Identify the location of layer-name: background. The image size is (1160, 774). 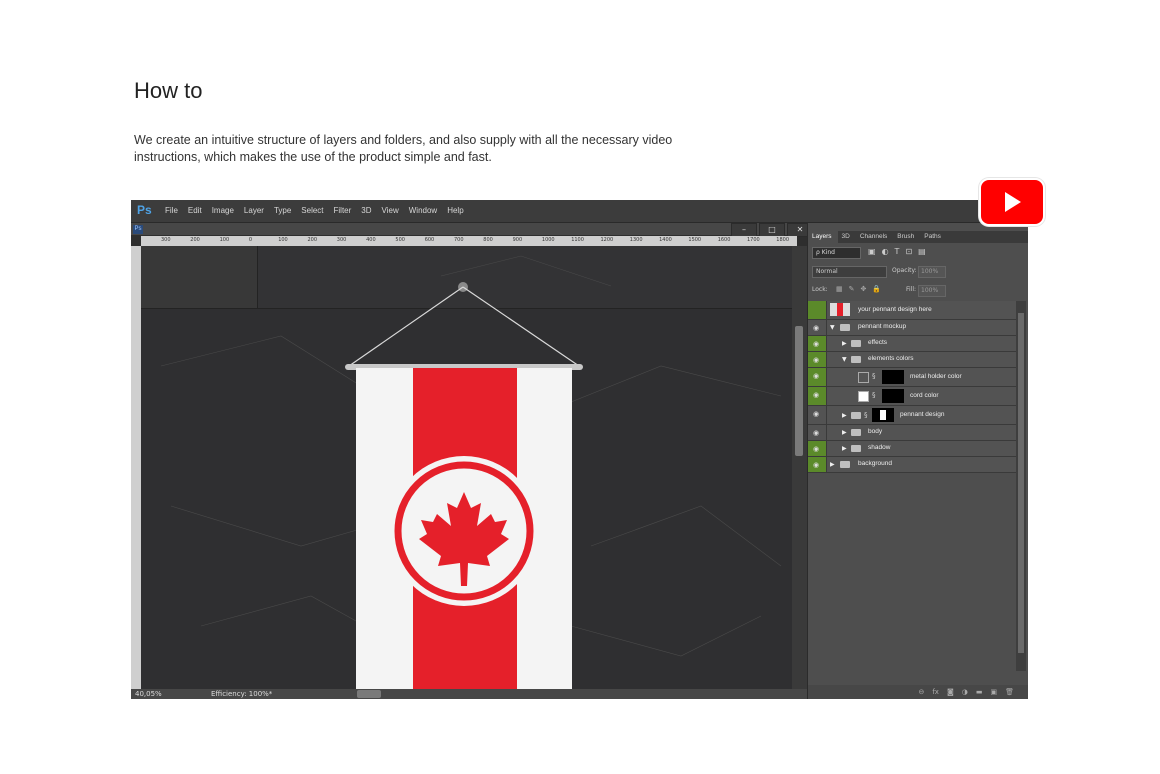
(875, 463).